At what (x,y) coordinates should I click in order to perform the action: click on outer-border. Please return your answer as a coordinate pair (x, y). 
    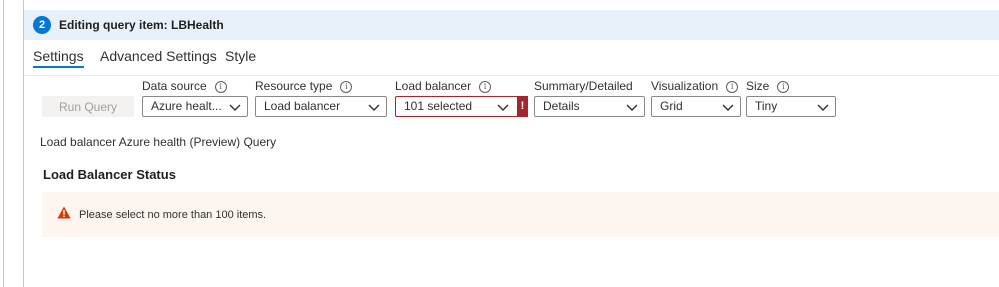
    Looking at the image, I should click on (3, 143).